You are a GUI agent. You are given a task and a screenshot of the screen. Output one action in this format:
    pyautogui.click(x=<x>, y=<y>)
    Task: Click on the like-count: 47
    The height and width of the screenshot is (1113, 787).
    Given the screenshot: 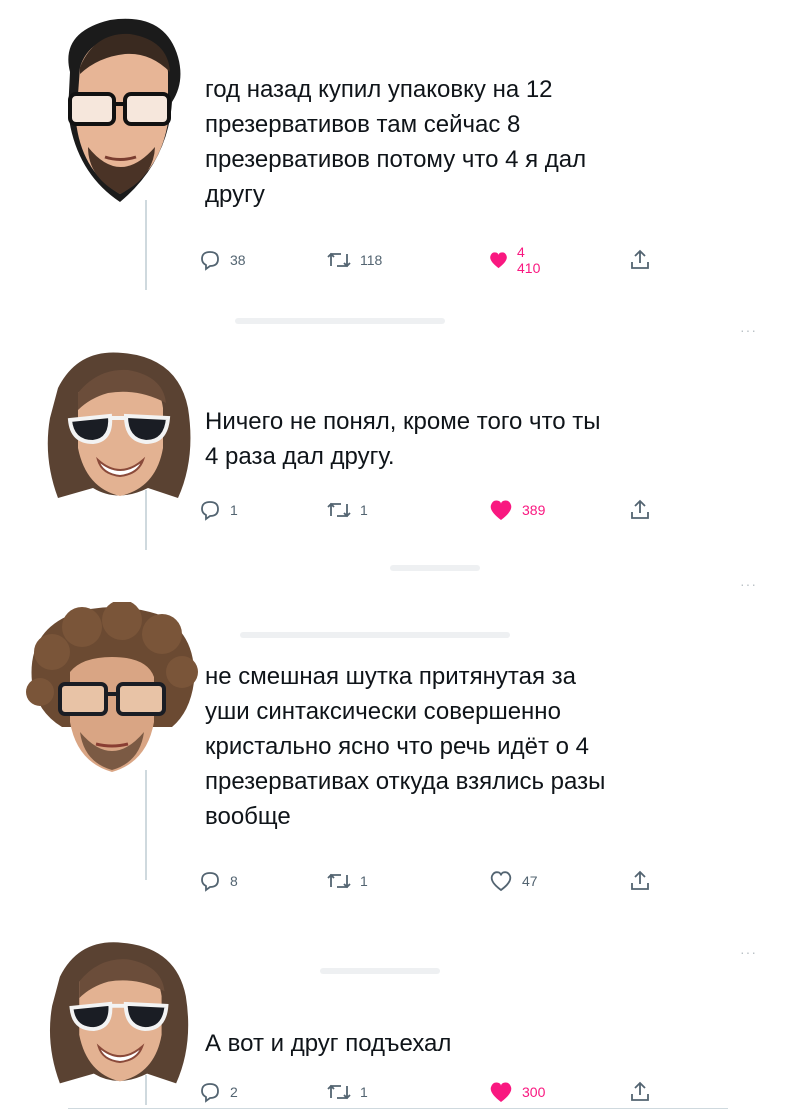 What is the action you would take?
    pyautogui.click(x=530, y=881)
    